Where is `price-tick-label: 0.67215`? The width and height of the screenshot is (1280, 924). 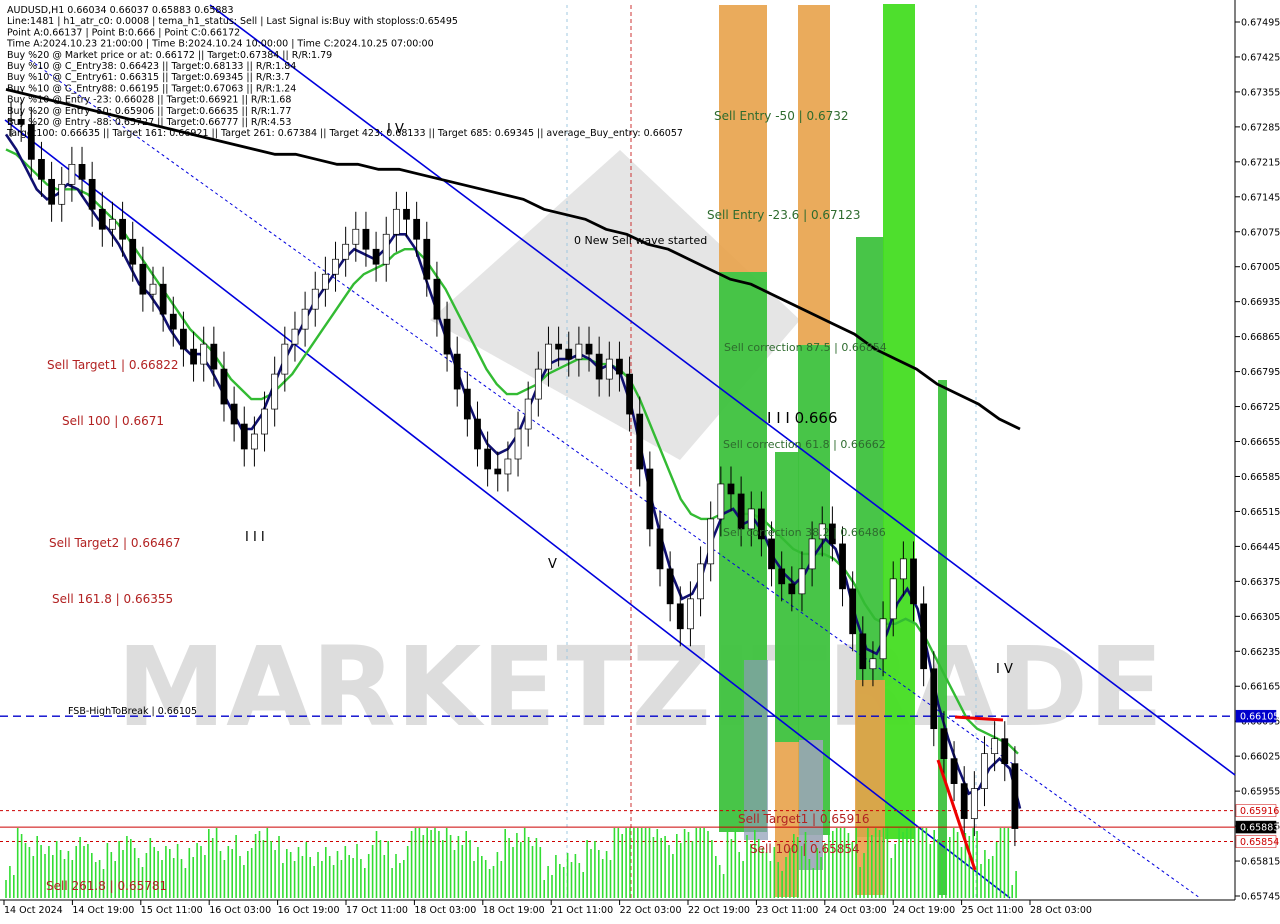
price-tick-label: 0.67215 is located at coordinates (1260, 162).